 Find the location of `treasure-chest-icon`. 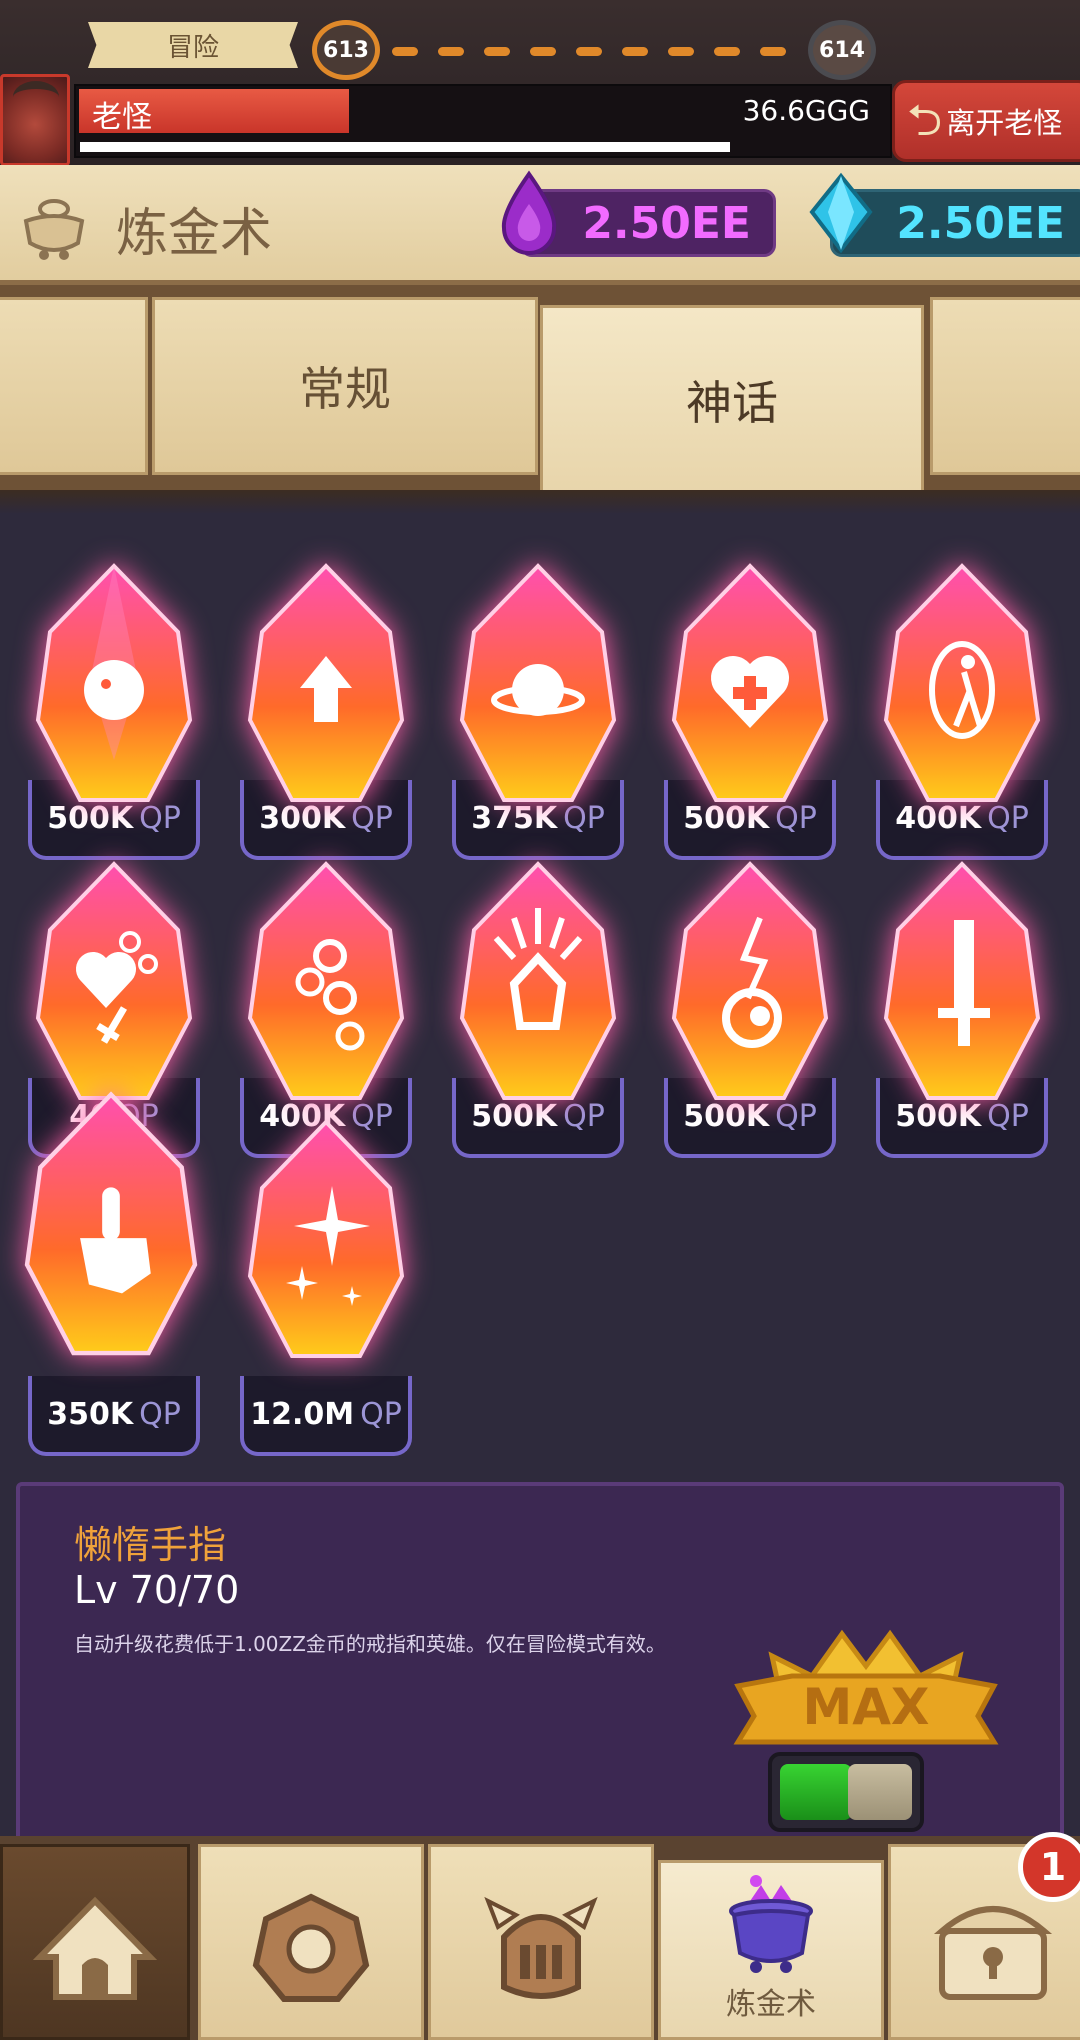

treasure-chest-icon is located at coordinates (993, 1953).